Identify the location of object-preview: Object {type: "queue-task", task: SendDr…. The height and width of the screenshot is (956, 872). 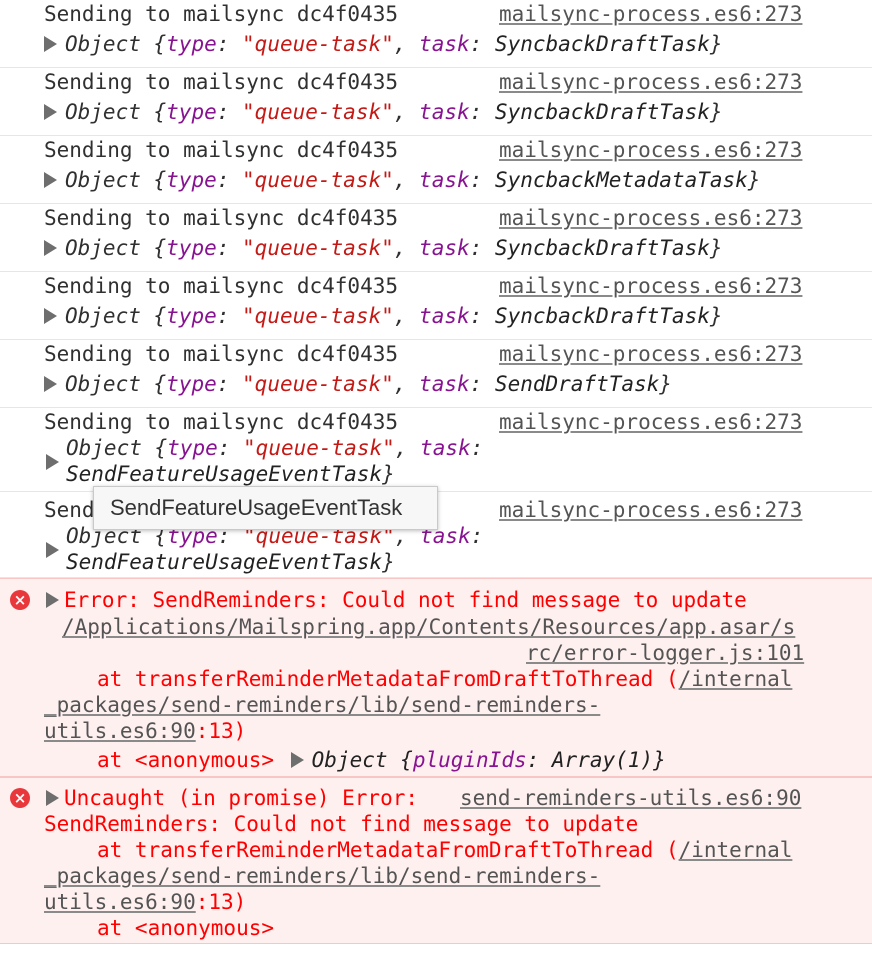
(358, 384).